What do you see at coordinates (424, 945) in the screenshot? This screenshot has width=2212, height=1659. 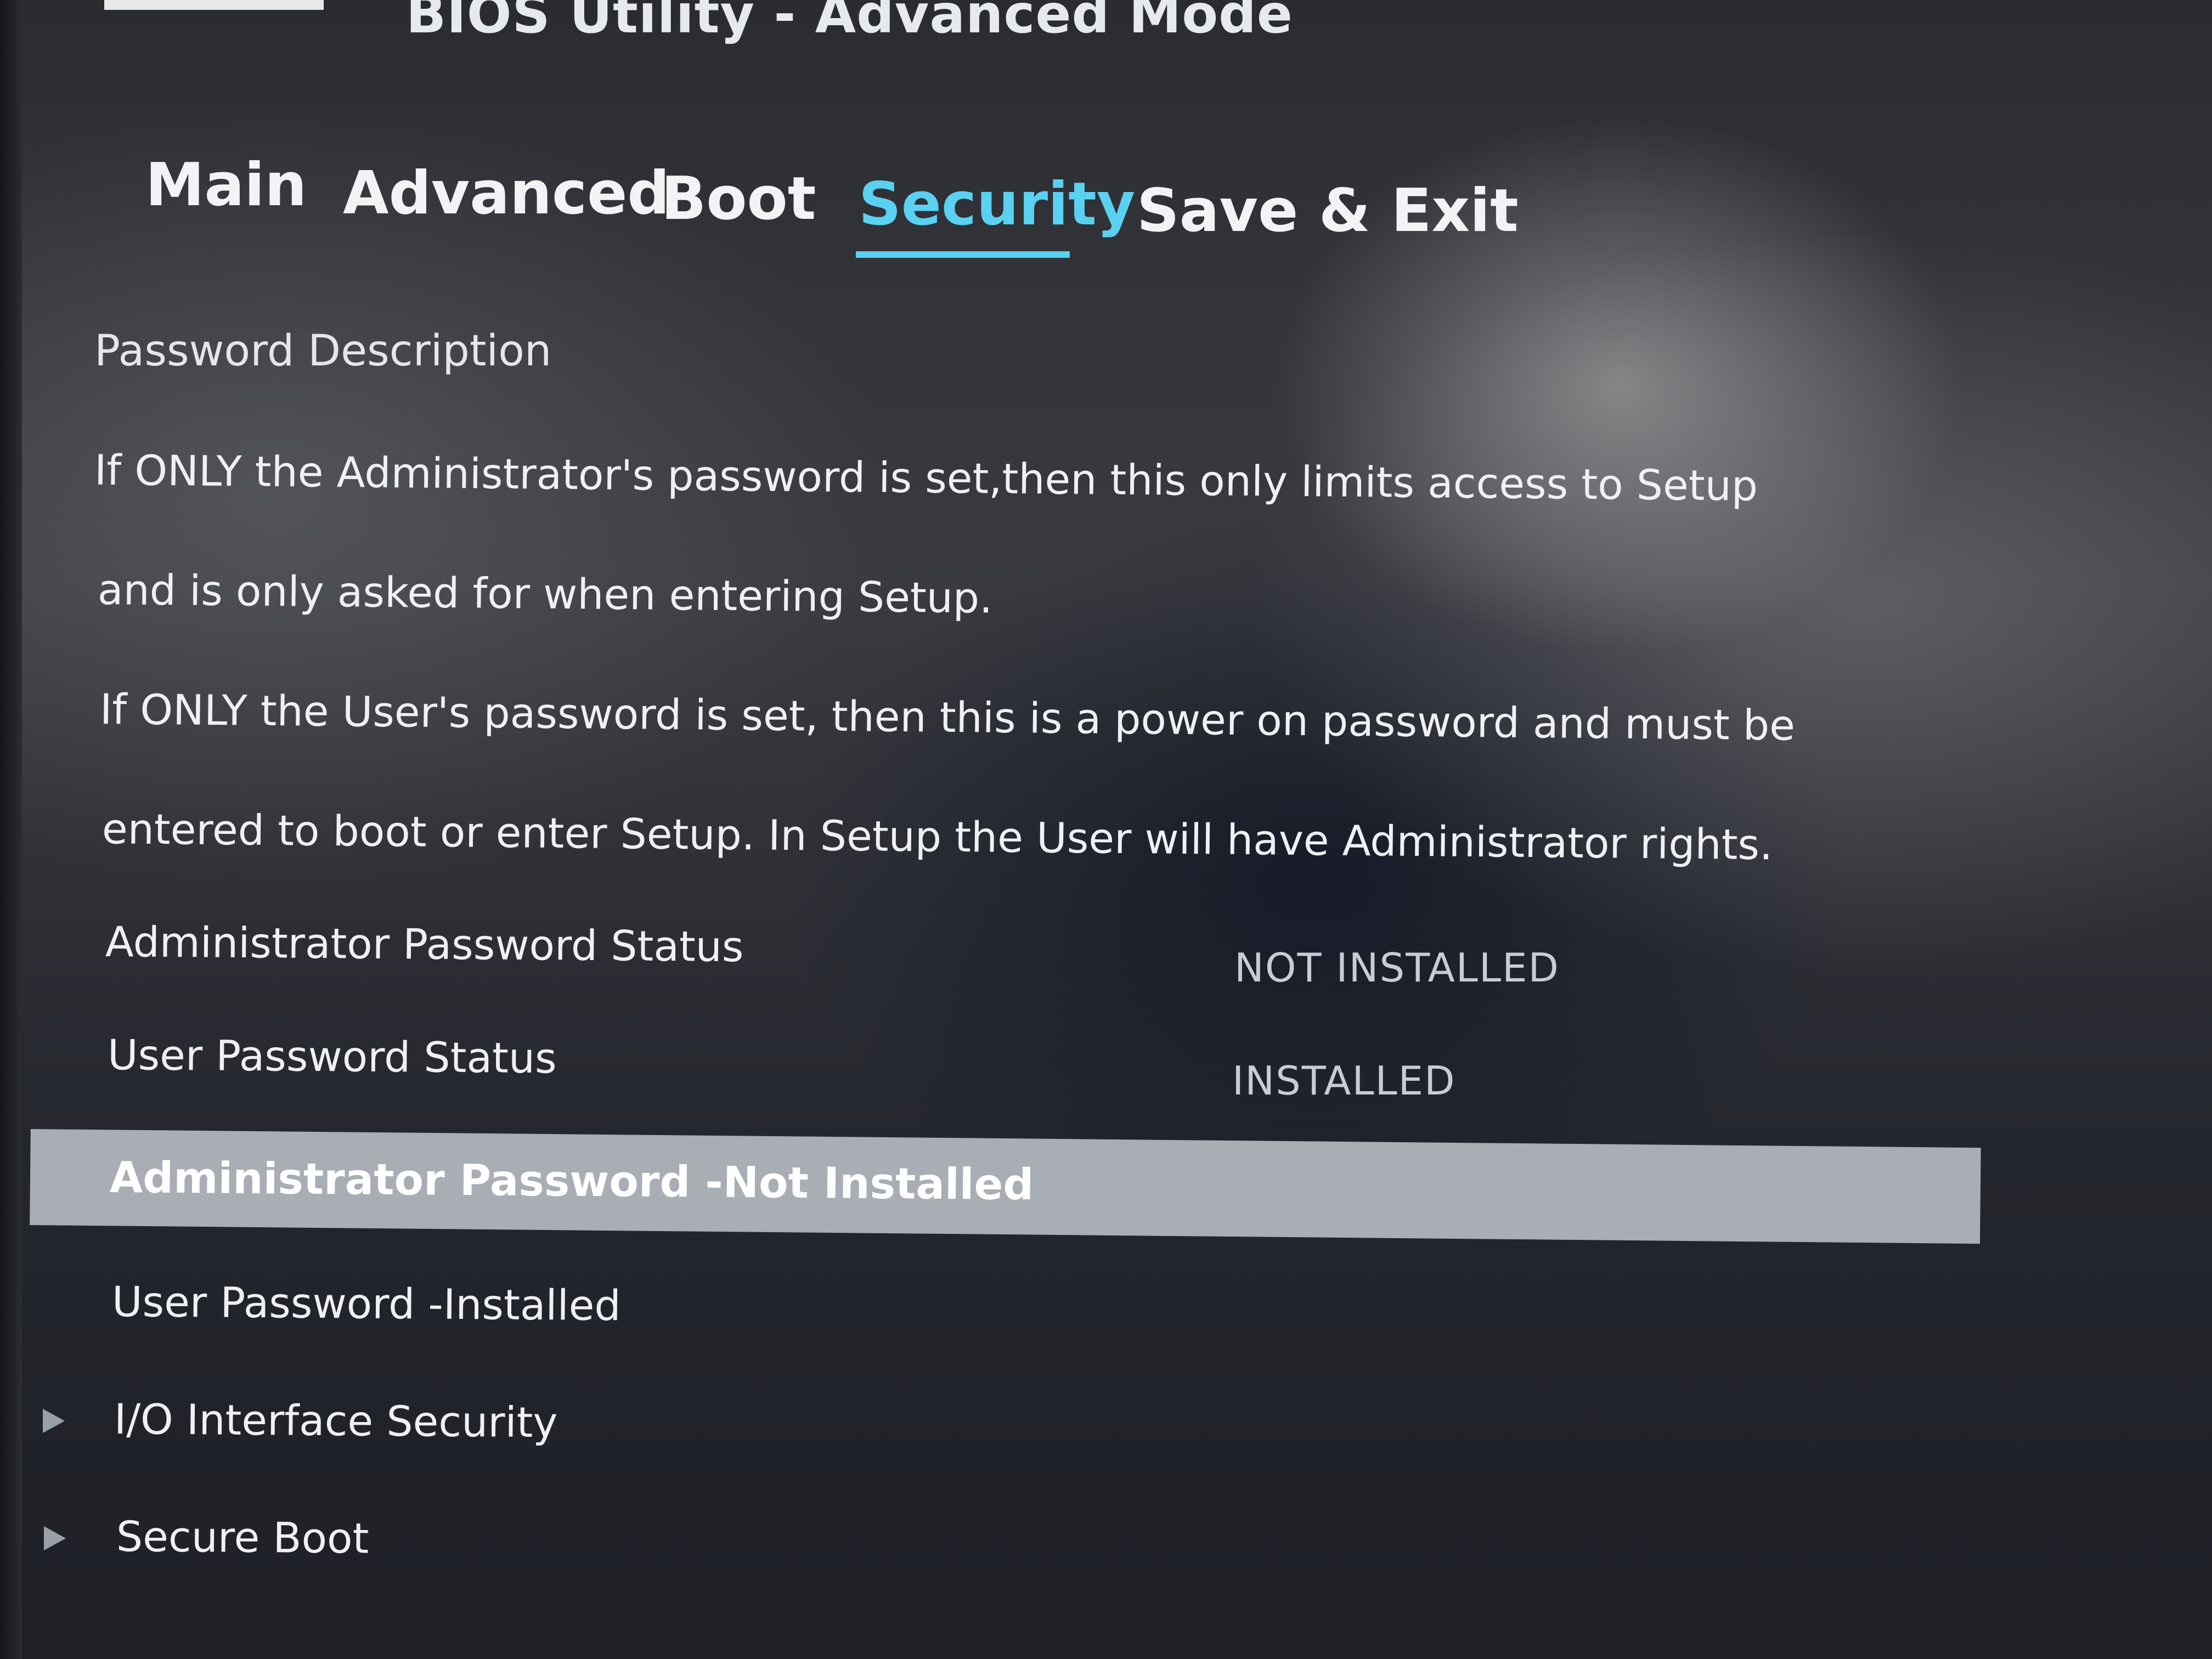 I see `admin-password-status-label: Administrator Password Status` at bounding box center [424, 945].